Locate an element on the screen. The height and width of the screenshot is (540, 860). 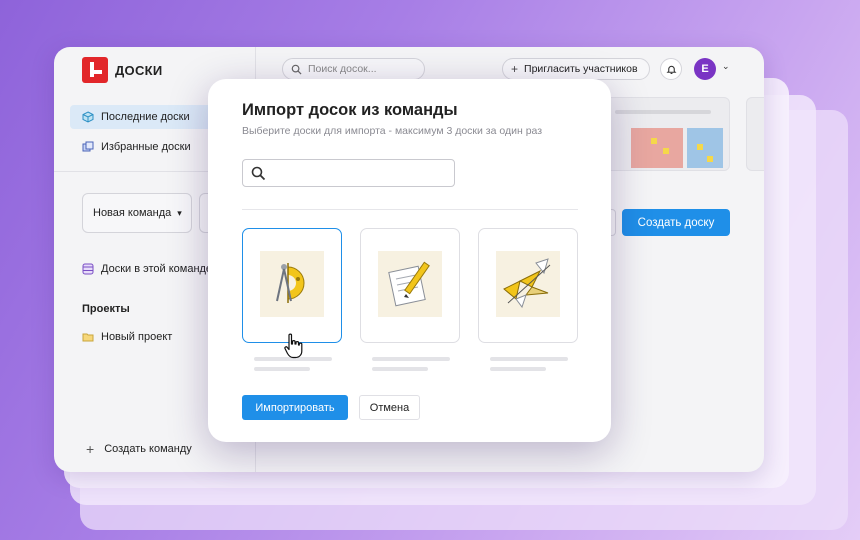
team-select-label: Новая команда is located at coordinates (132, 213).